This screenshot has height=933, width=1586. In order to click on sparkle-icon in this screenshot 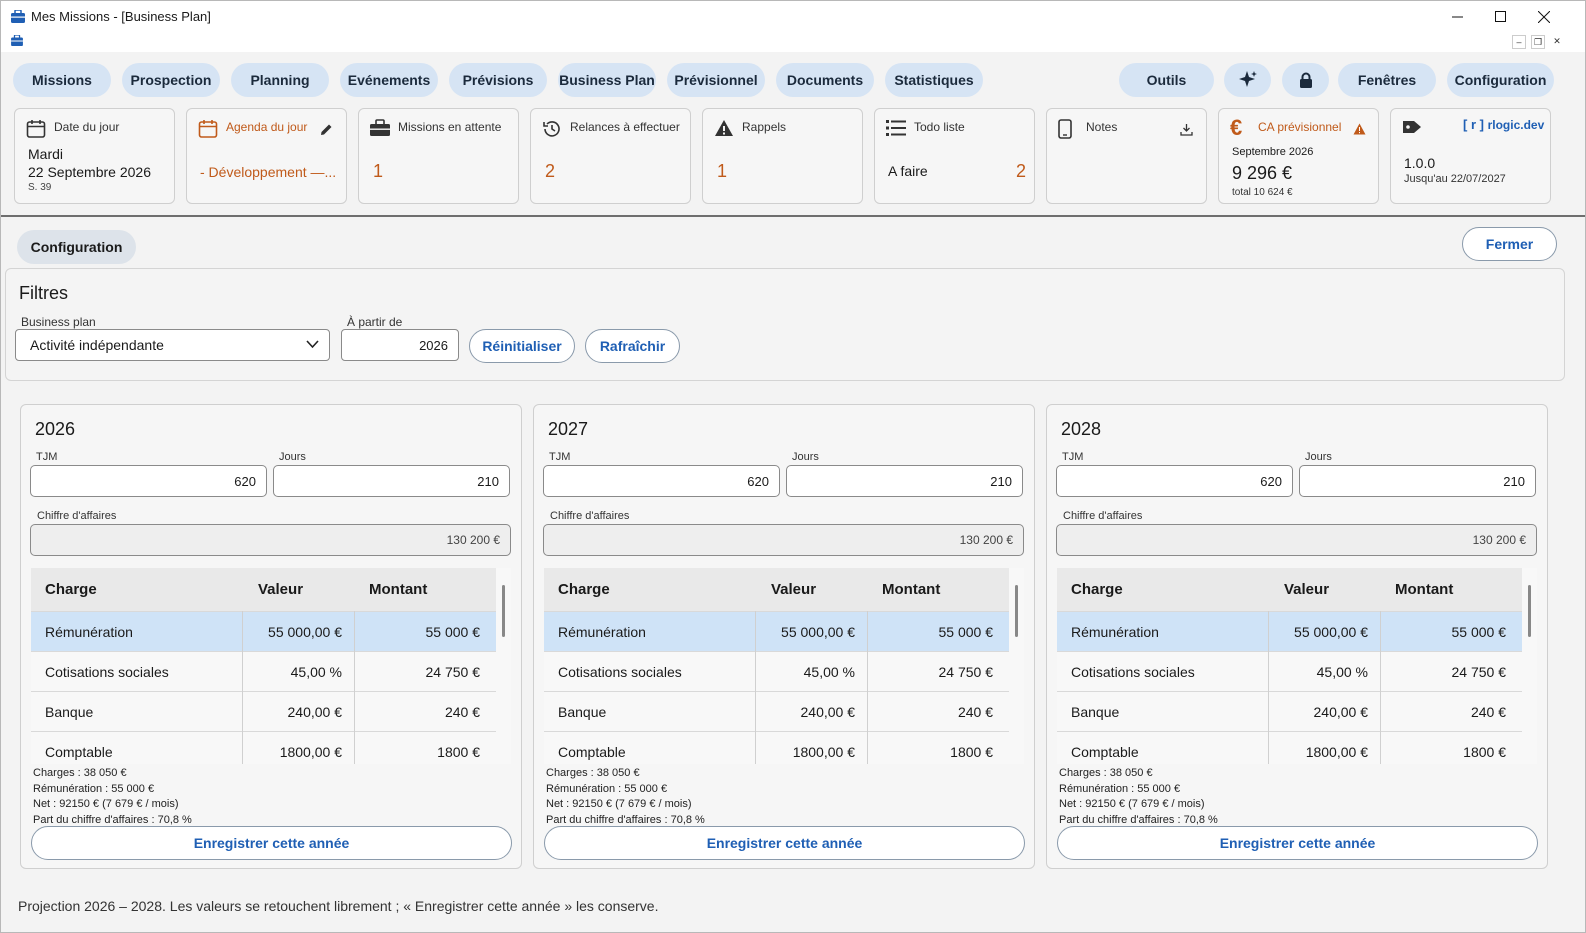, I will do `click(1247, 79)`.